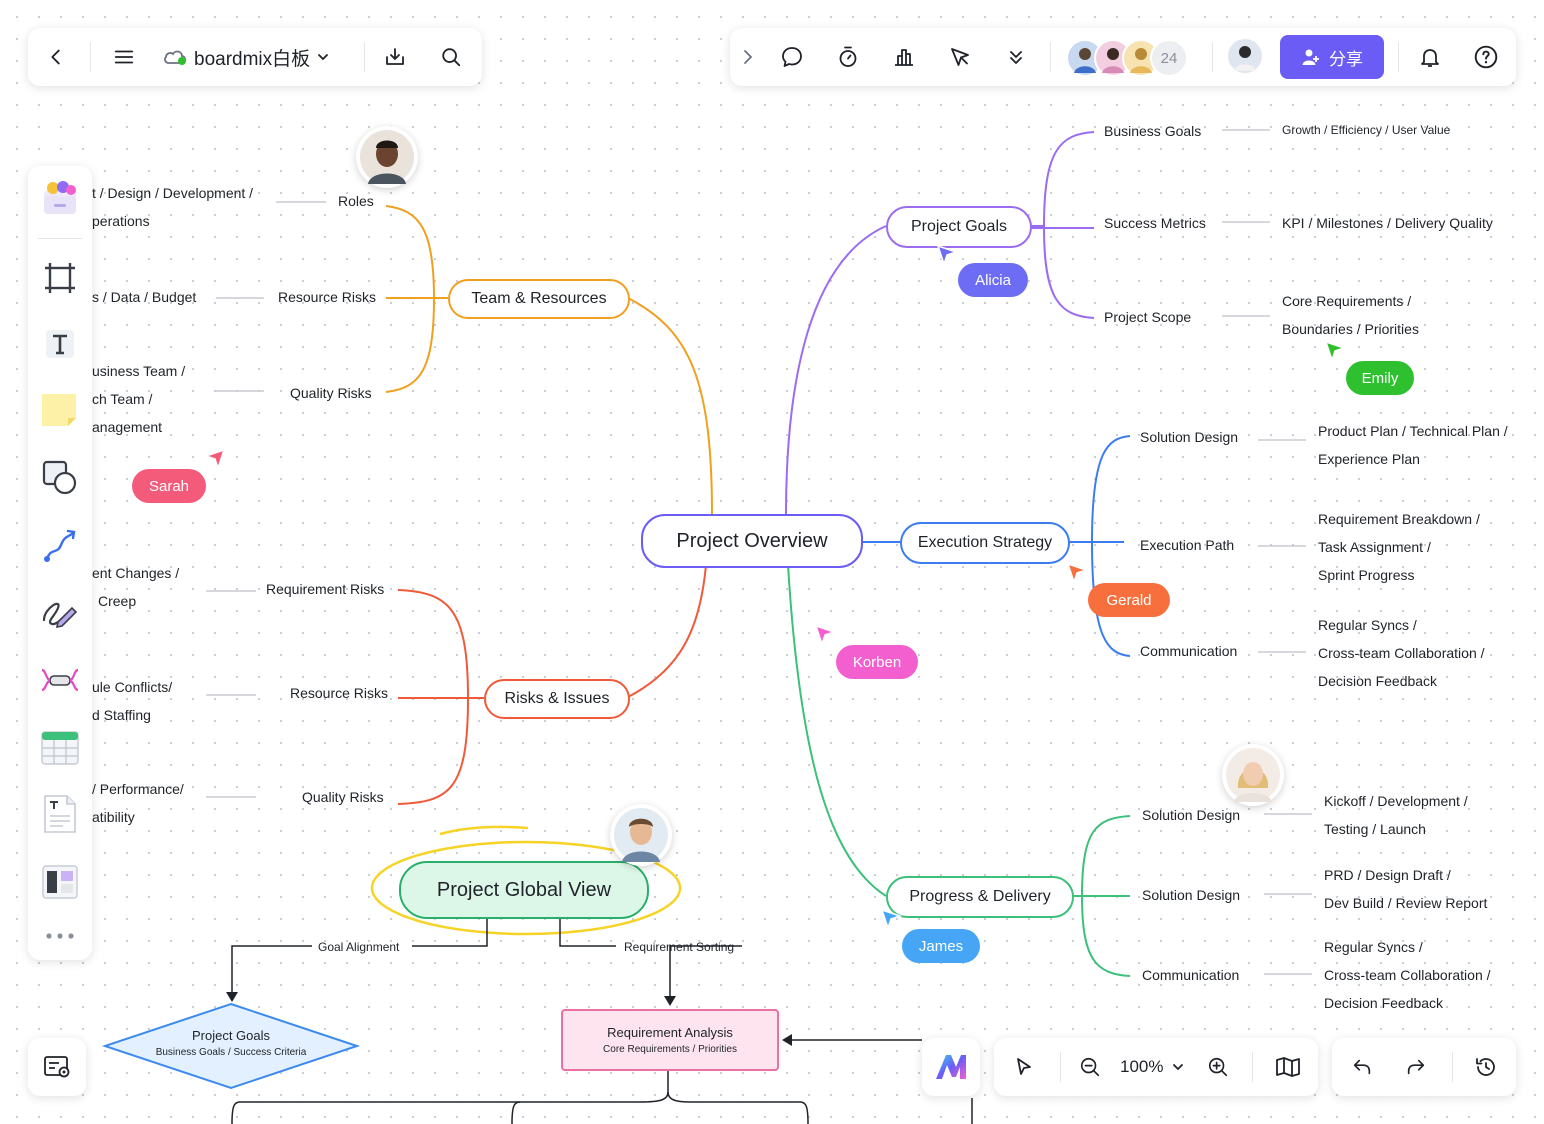  What do you see at coordinates (246, 57) in the screenshot?
I see `file-title-dropdown: boardmix白板` at bounding box center [246, 57].